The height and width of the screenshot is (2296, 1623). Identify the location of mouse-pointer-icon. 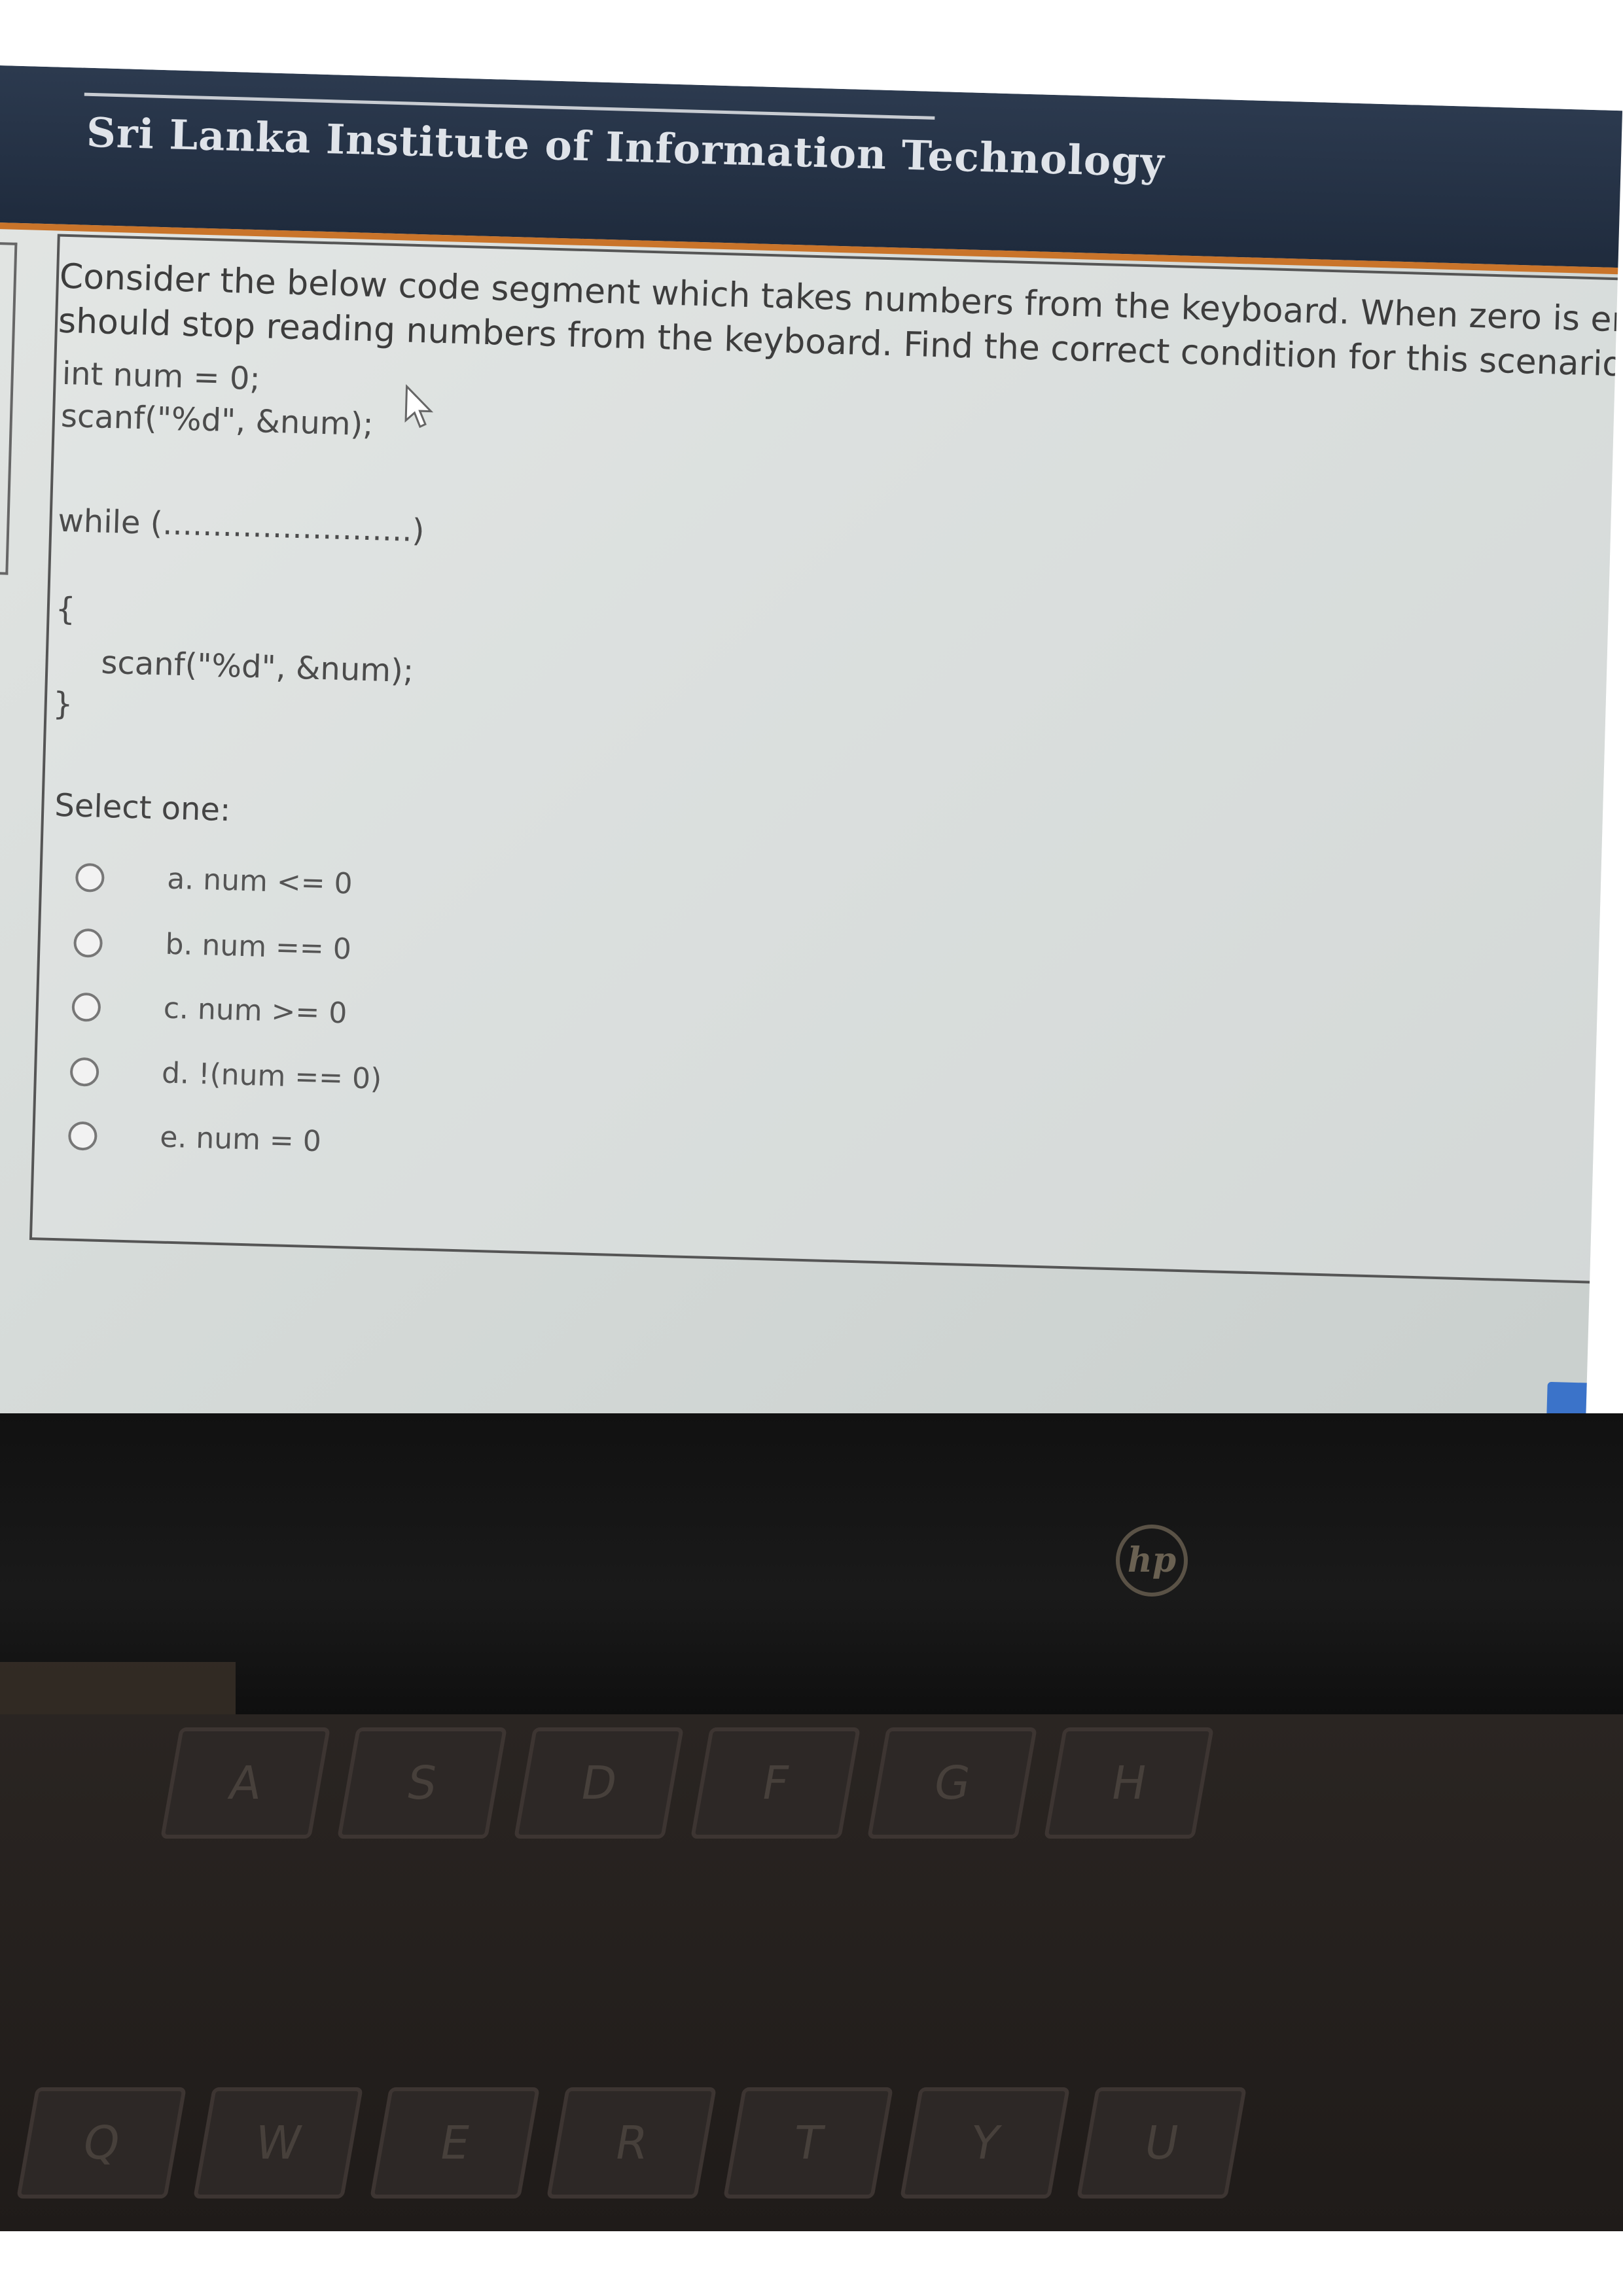
(419, 407).